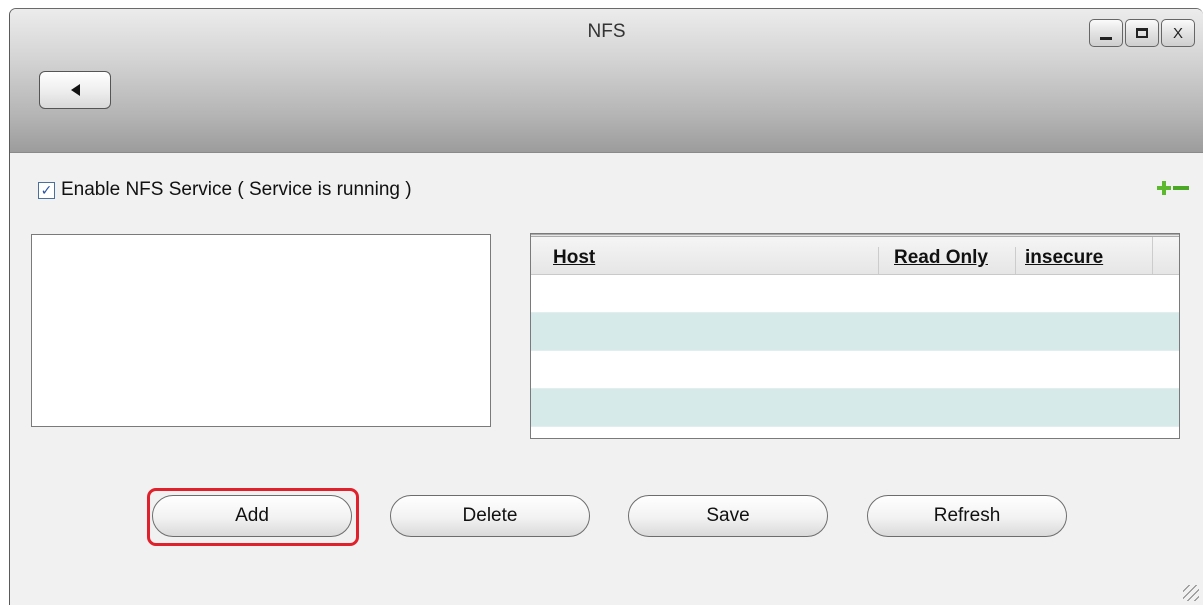 This screenshot has width=1203, height=605. What do you see at coordinates (1181, 188) in the screenshot?
I see `minus-icon` at bounding box center [1181, 188].